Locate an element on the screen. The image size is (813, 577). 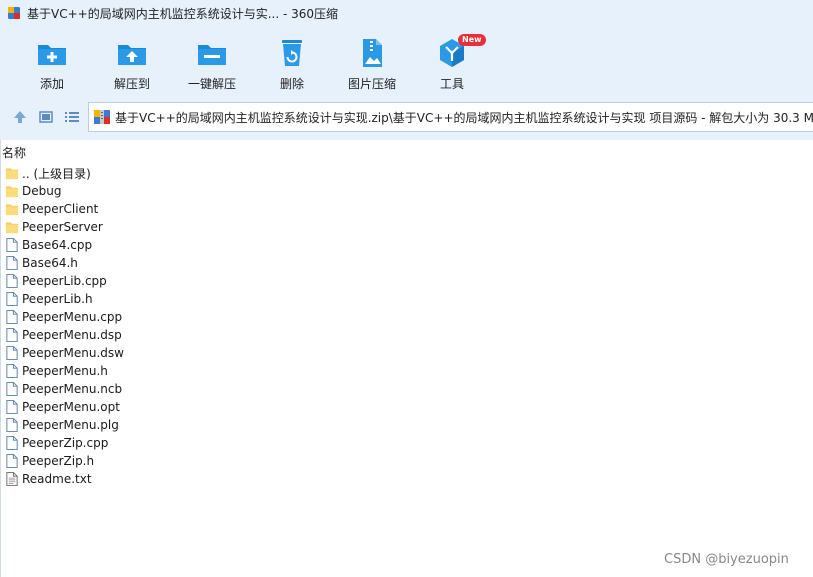
recycle-bin-icon is located at coordinates (292, 53).